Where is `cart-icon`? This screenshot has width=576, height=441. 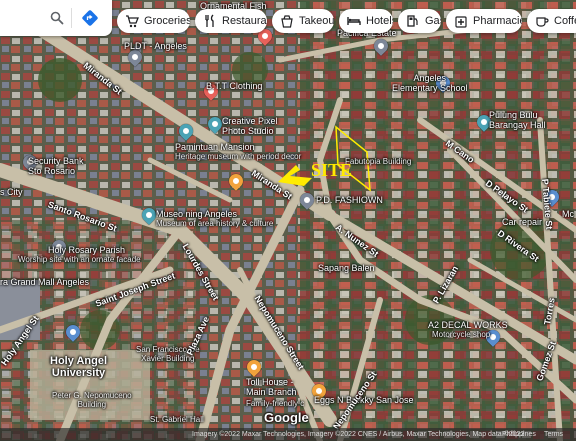 cart-icon is located at coordinates (132, 21).